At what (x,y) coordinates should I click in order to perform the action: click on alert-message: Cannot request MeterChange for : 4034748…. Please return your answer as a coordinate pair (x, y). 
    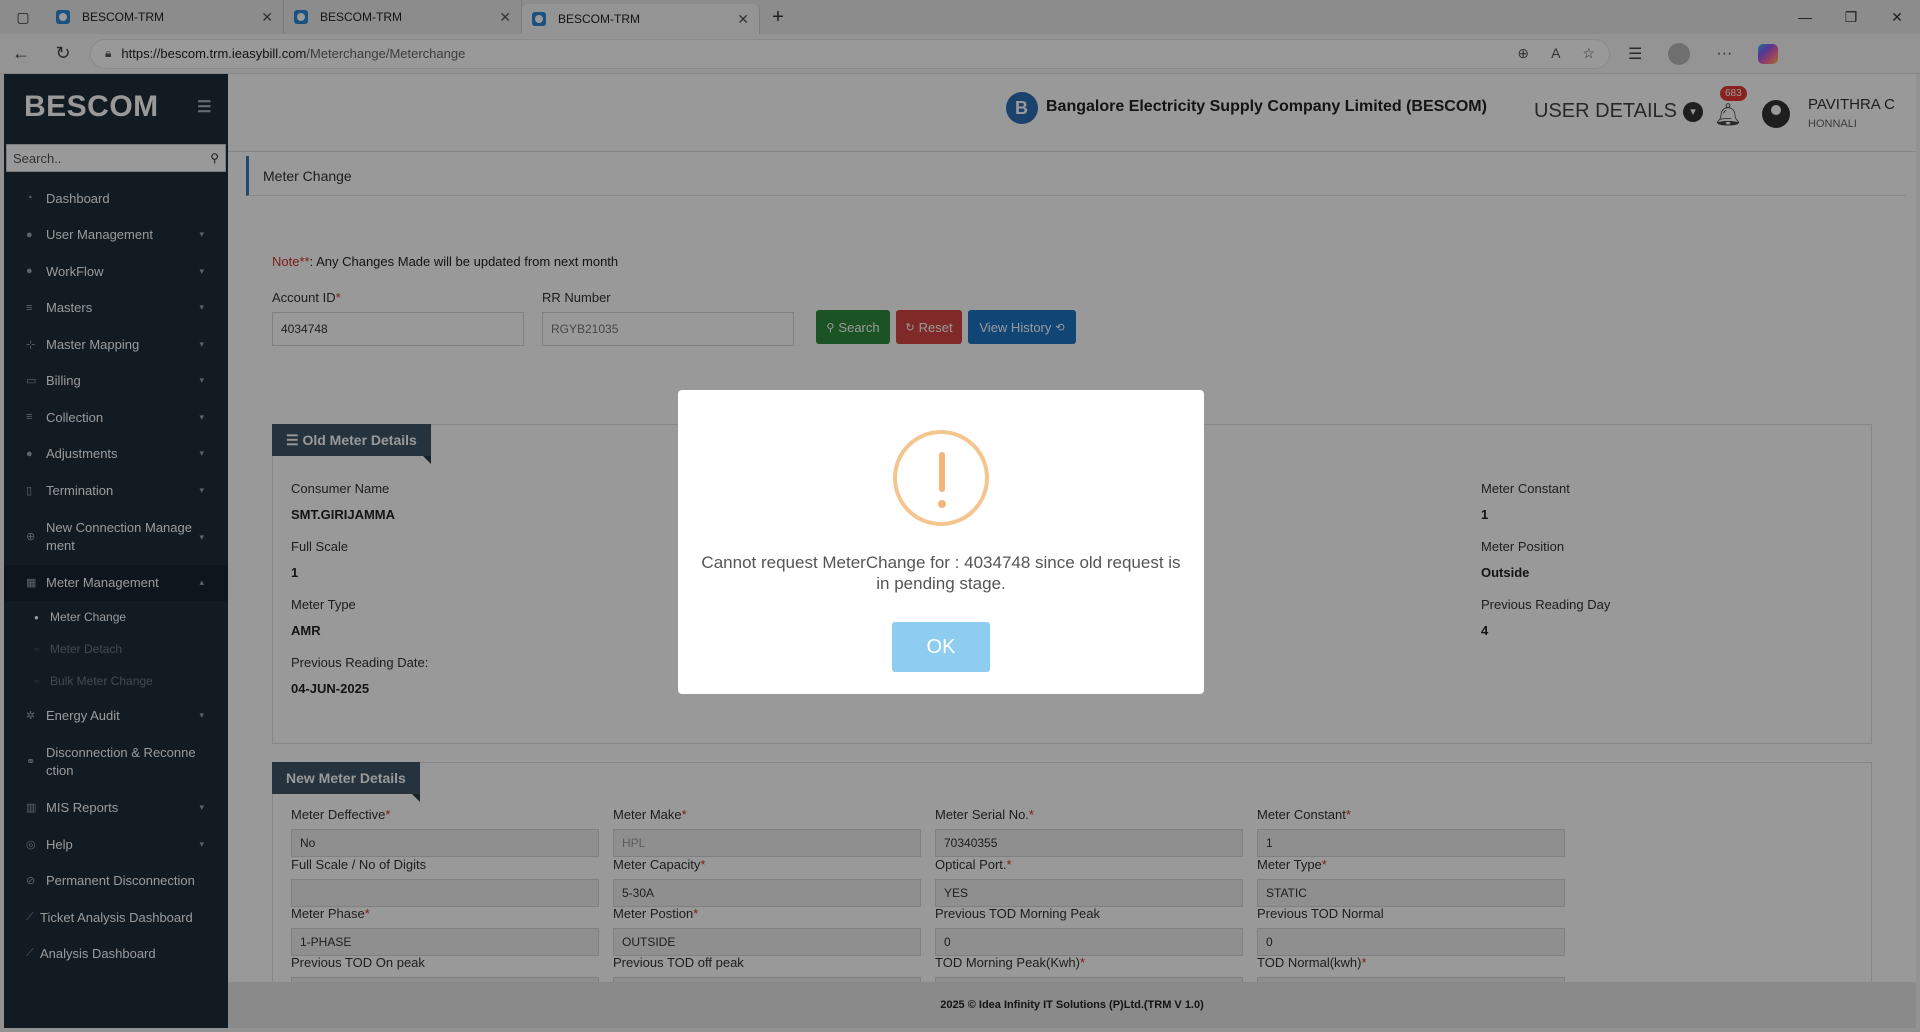
    Looking at the image, I should click on (941, 573).